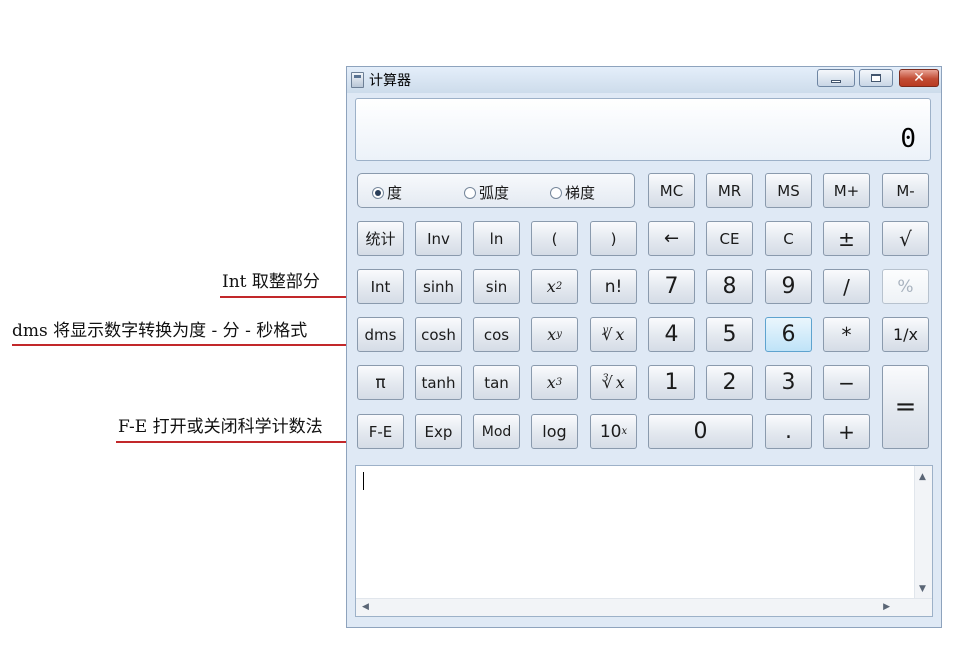 The height and width of the screenshot is (646, 980). I want to click on x-power-y-base: x, so click(552, 334).